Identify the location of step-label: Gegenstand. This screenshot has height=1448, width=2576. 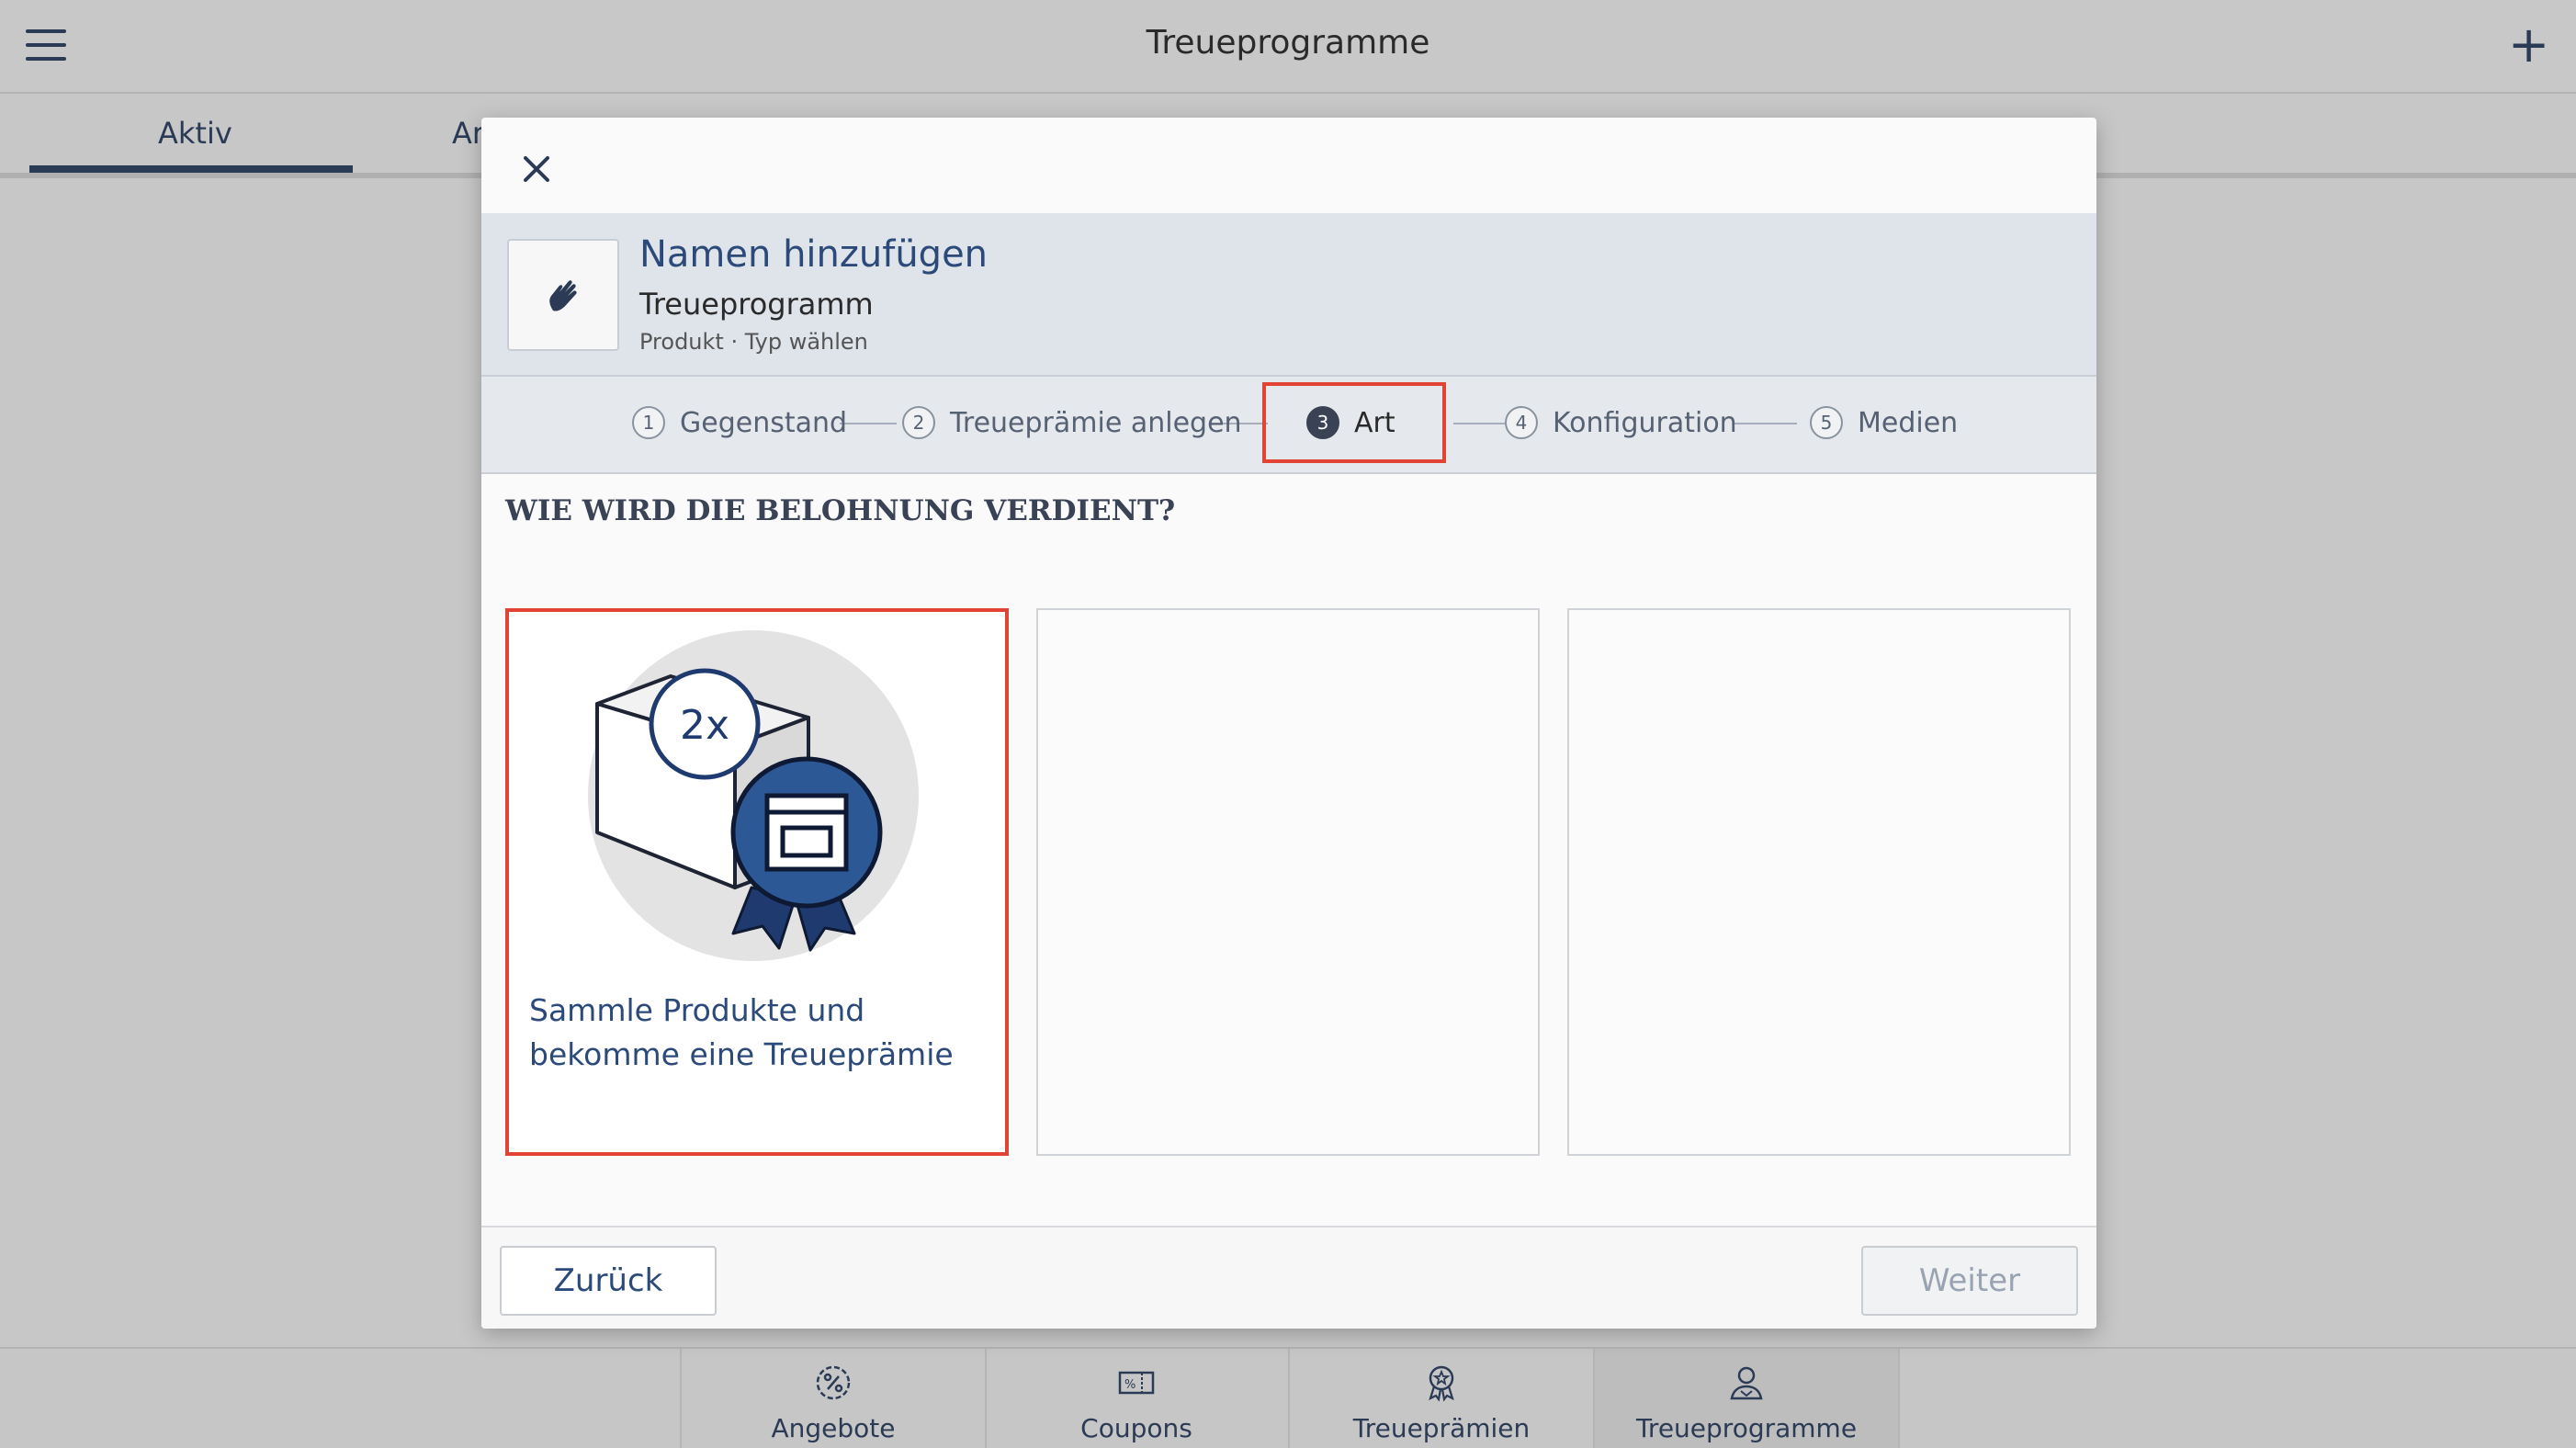
(764, 422).